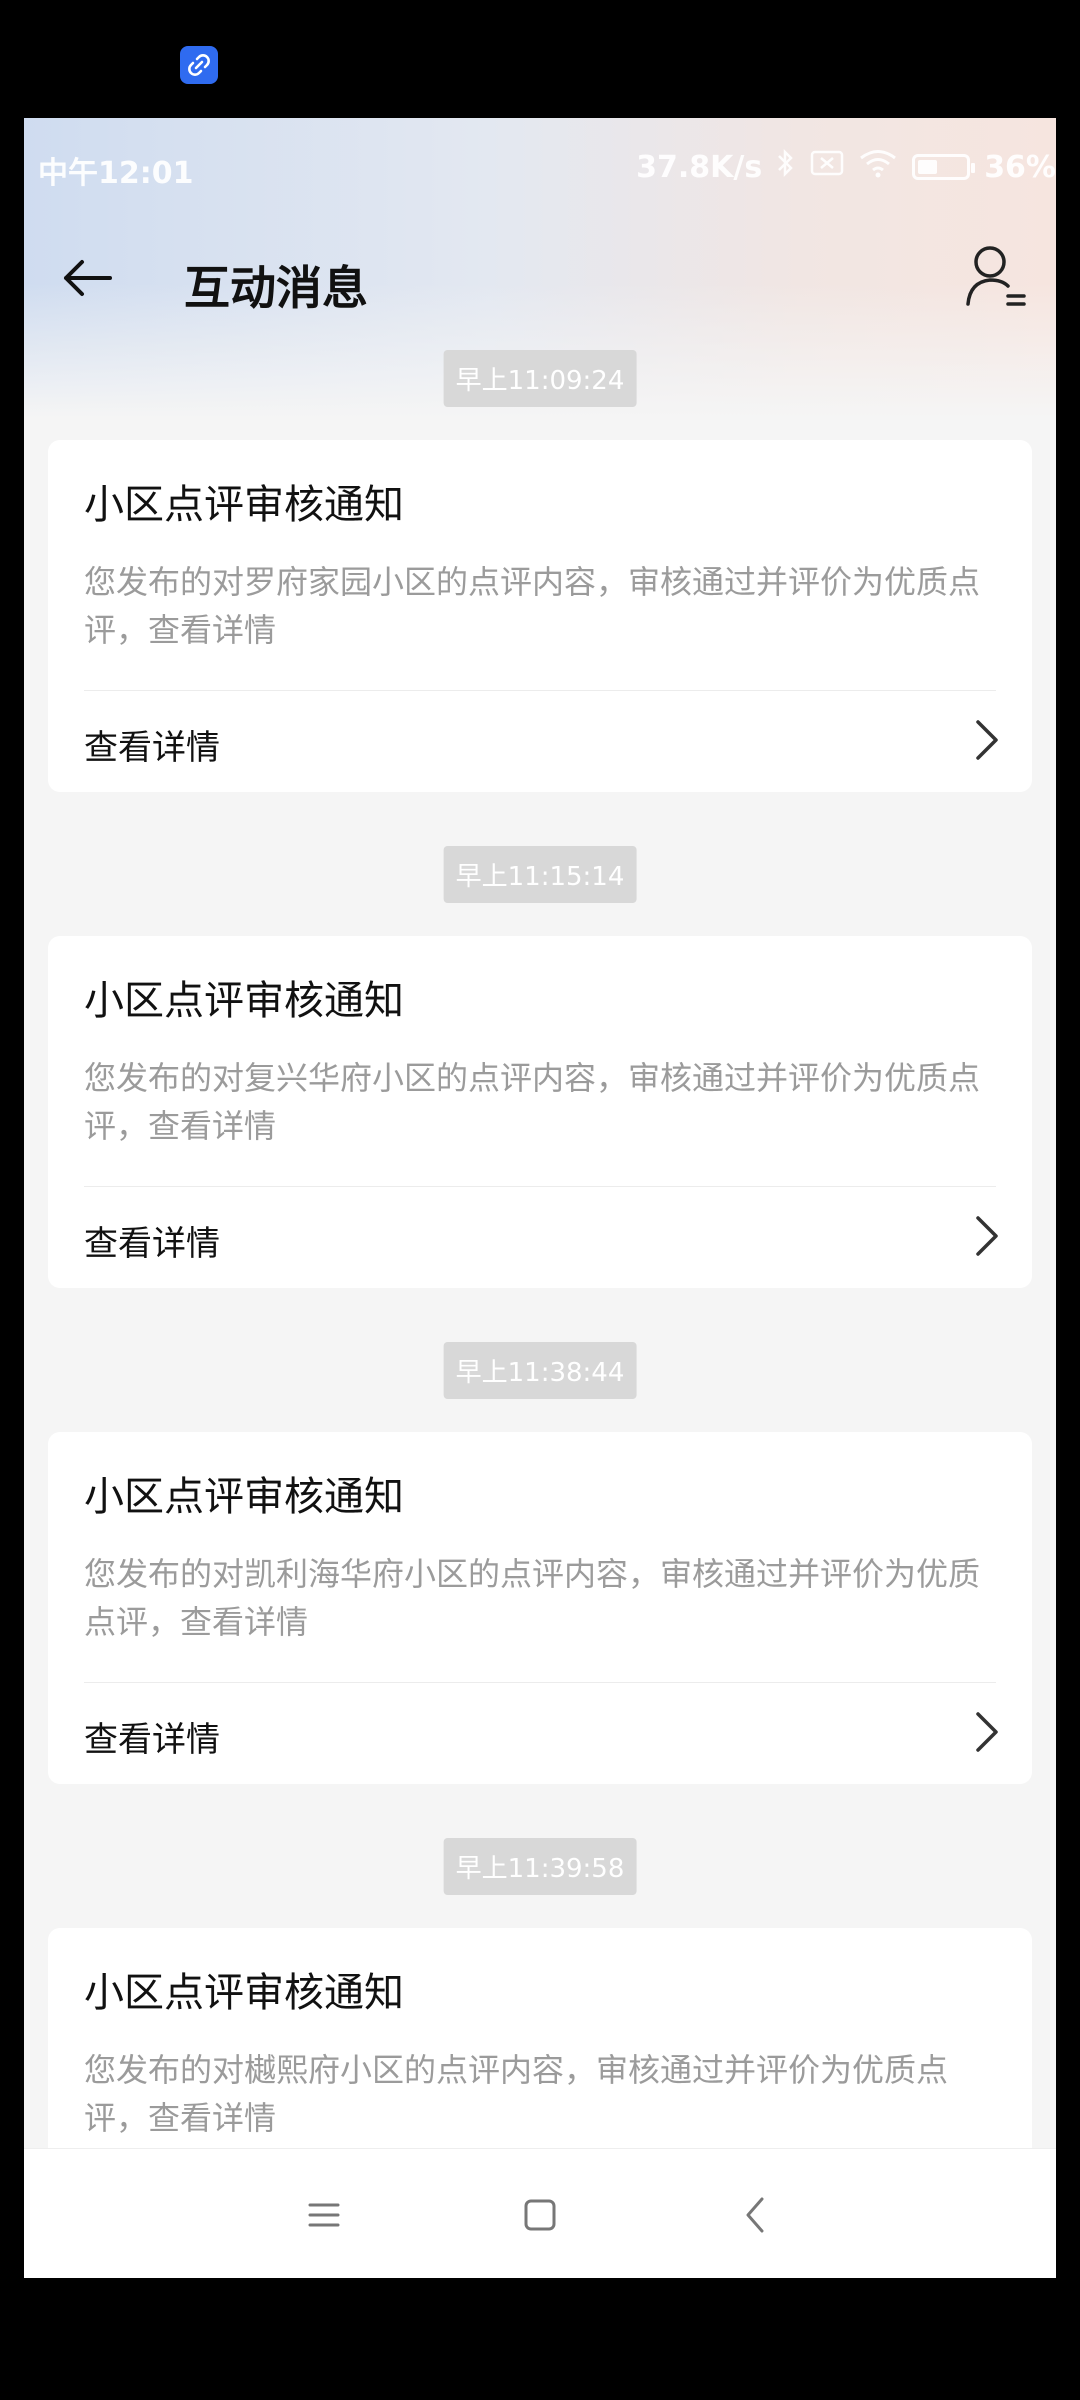  What do you see at coordinates (540, 2339) in the screenshot?
I see `device-bottom-bar` at bounding box center [540, 2339].